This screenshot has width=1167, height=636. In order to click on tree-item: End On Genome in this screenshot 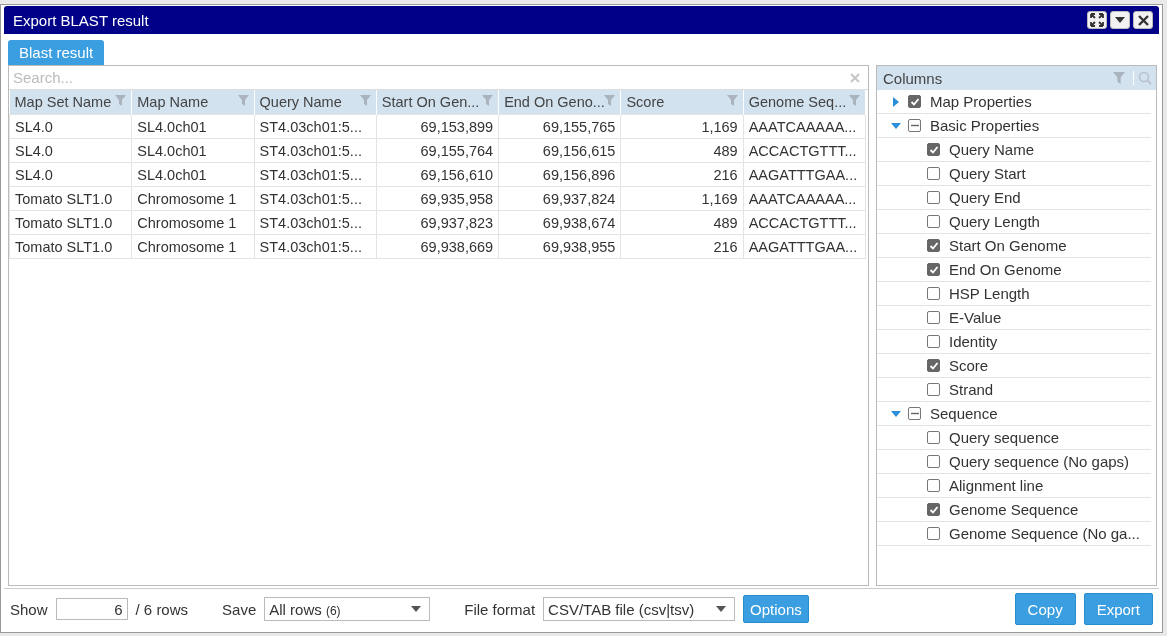, I will do `click(1014, 270)`.